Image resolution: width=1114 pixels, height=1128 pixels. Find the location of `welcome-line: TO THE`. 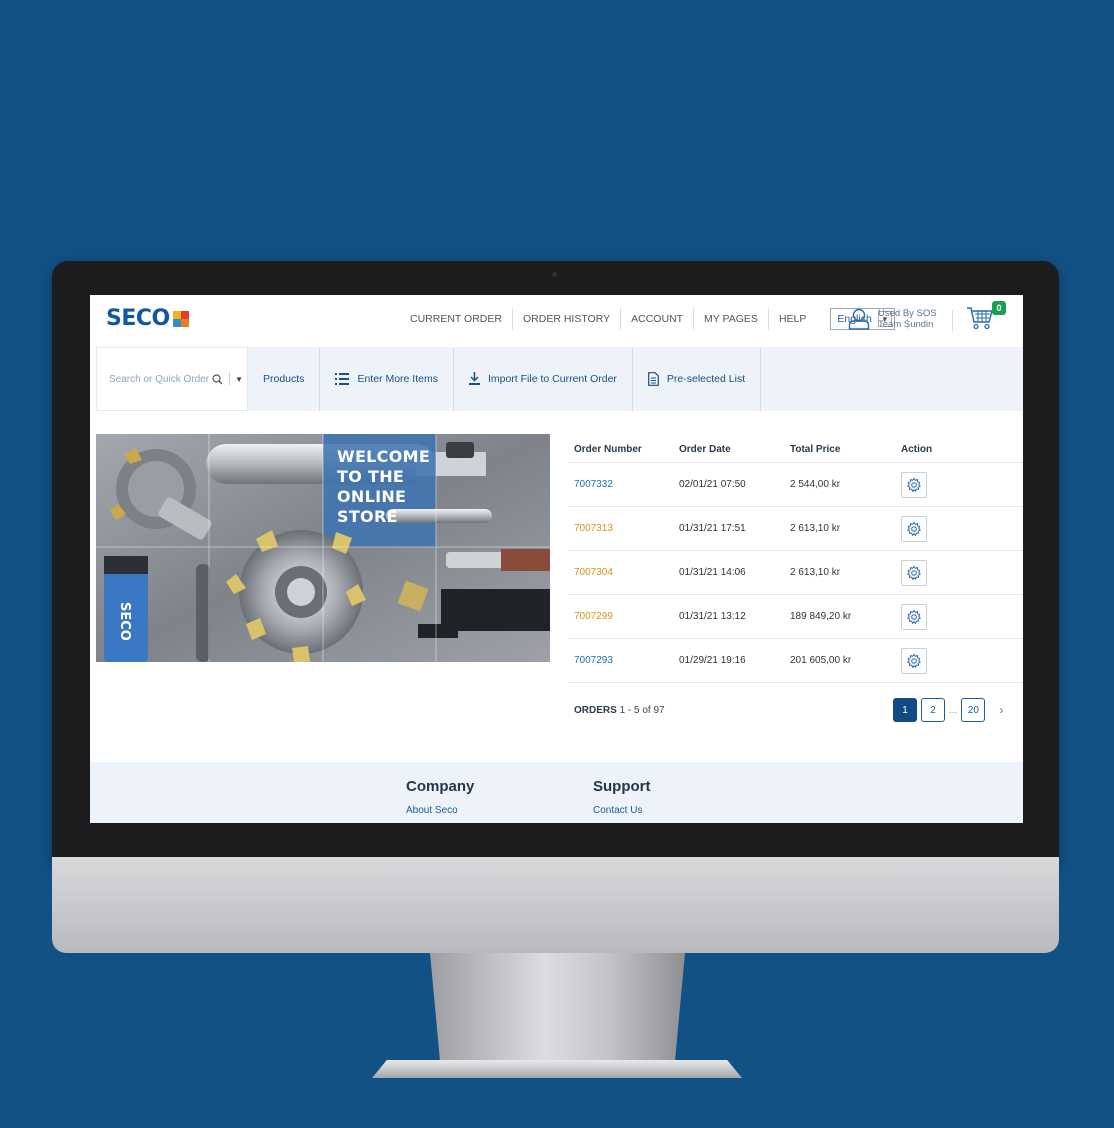

welcome-line: TO THE is located at coordinates (371, 476).